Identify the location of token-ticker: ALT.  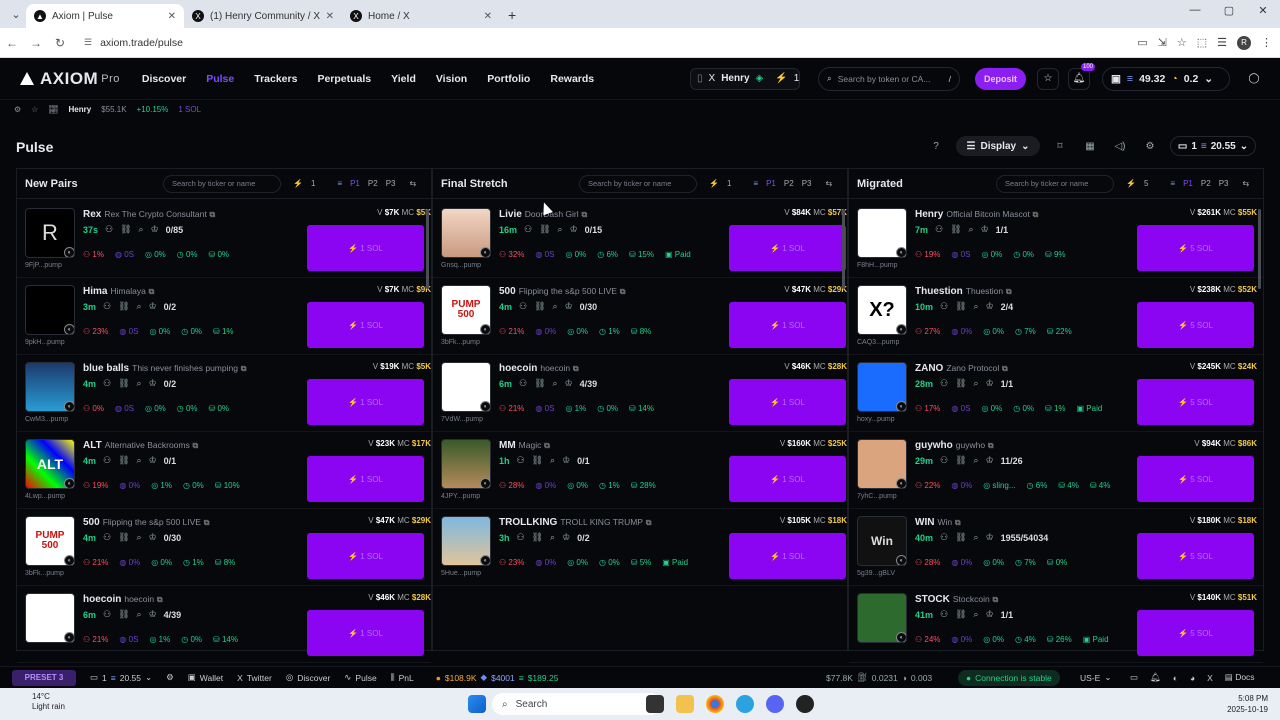
(92, 445).